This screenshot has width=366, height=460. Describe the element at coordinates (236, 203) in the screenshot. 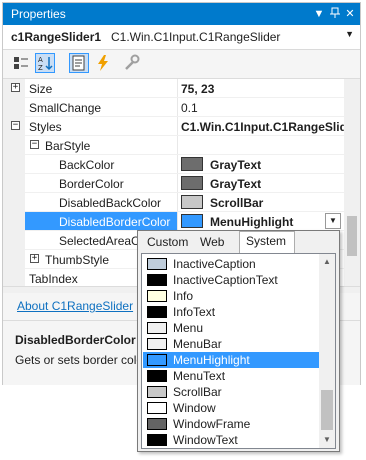

I see `property-value: ScrollBar` at that location.